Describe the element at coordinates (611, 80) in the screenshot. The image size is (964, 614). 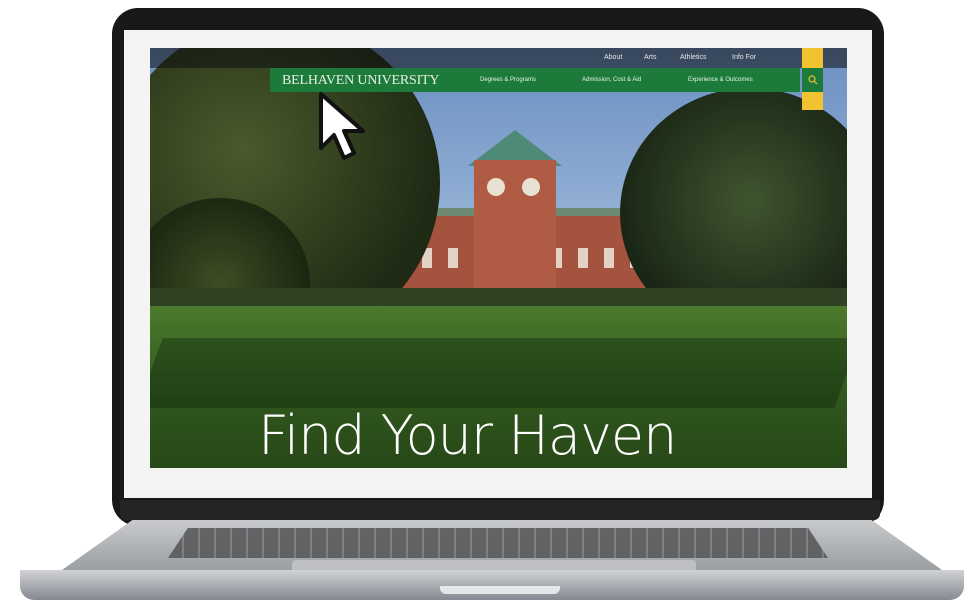
I see `nav-link-admission: Admission, Cost & Aid` at that location.